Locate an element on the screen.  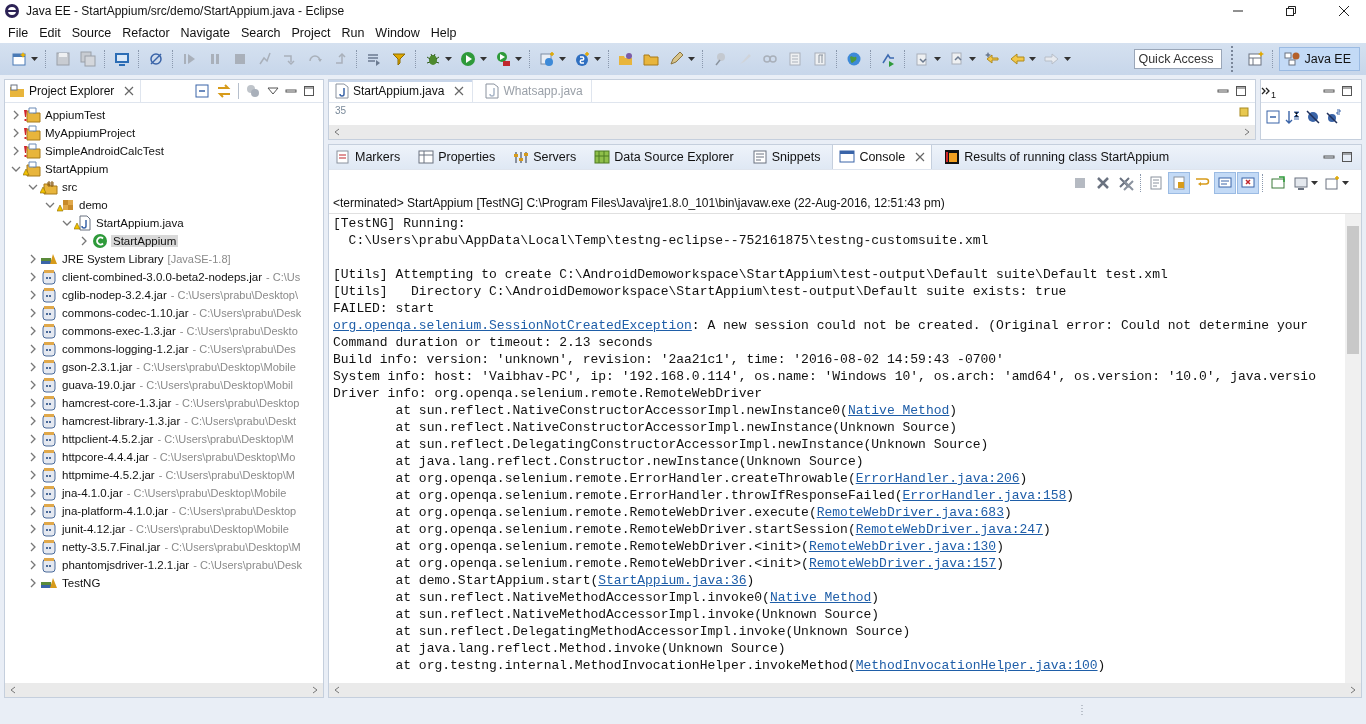
view-tab: Servers is located at coordinates (545, 157).